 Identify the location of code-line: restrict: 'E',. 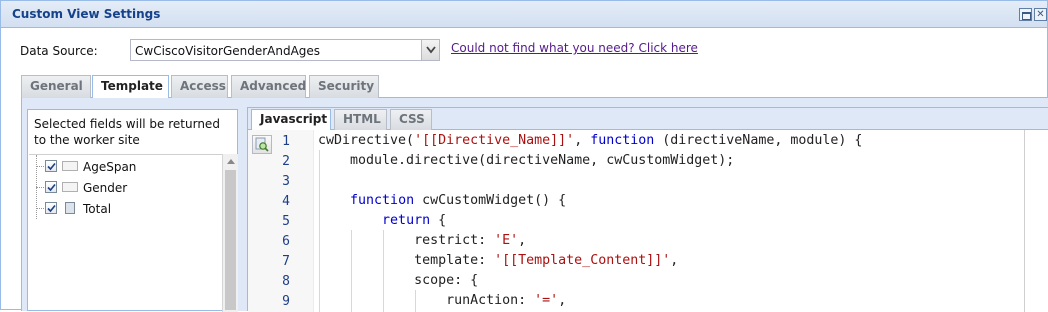
(422, 240).